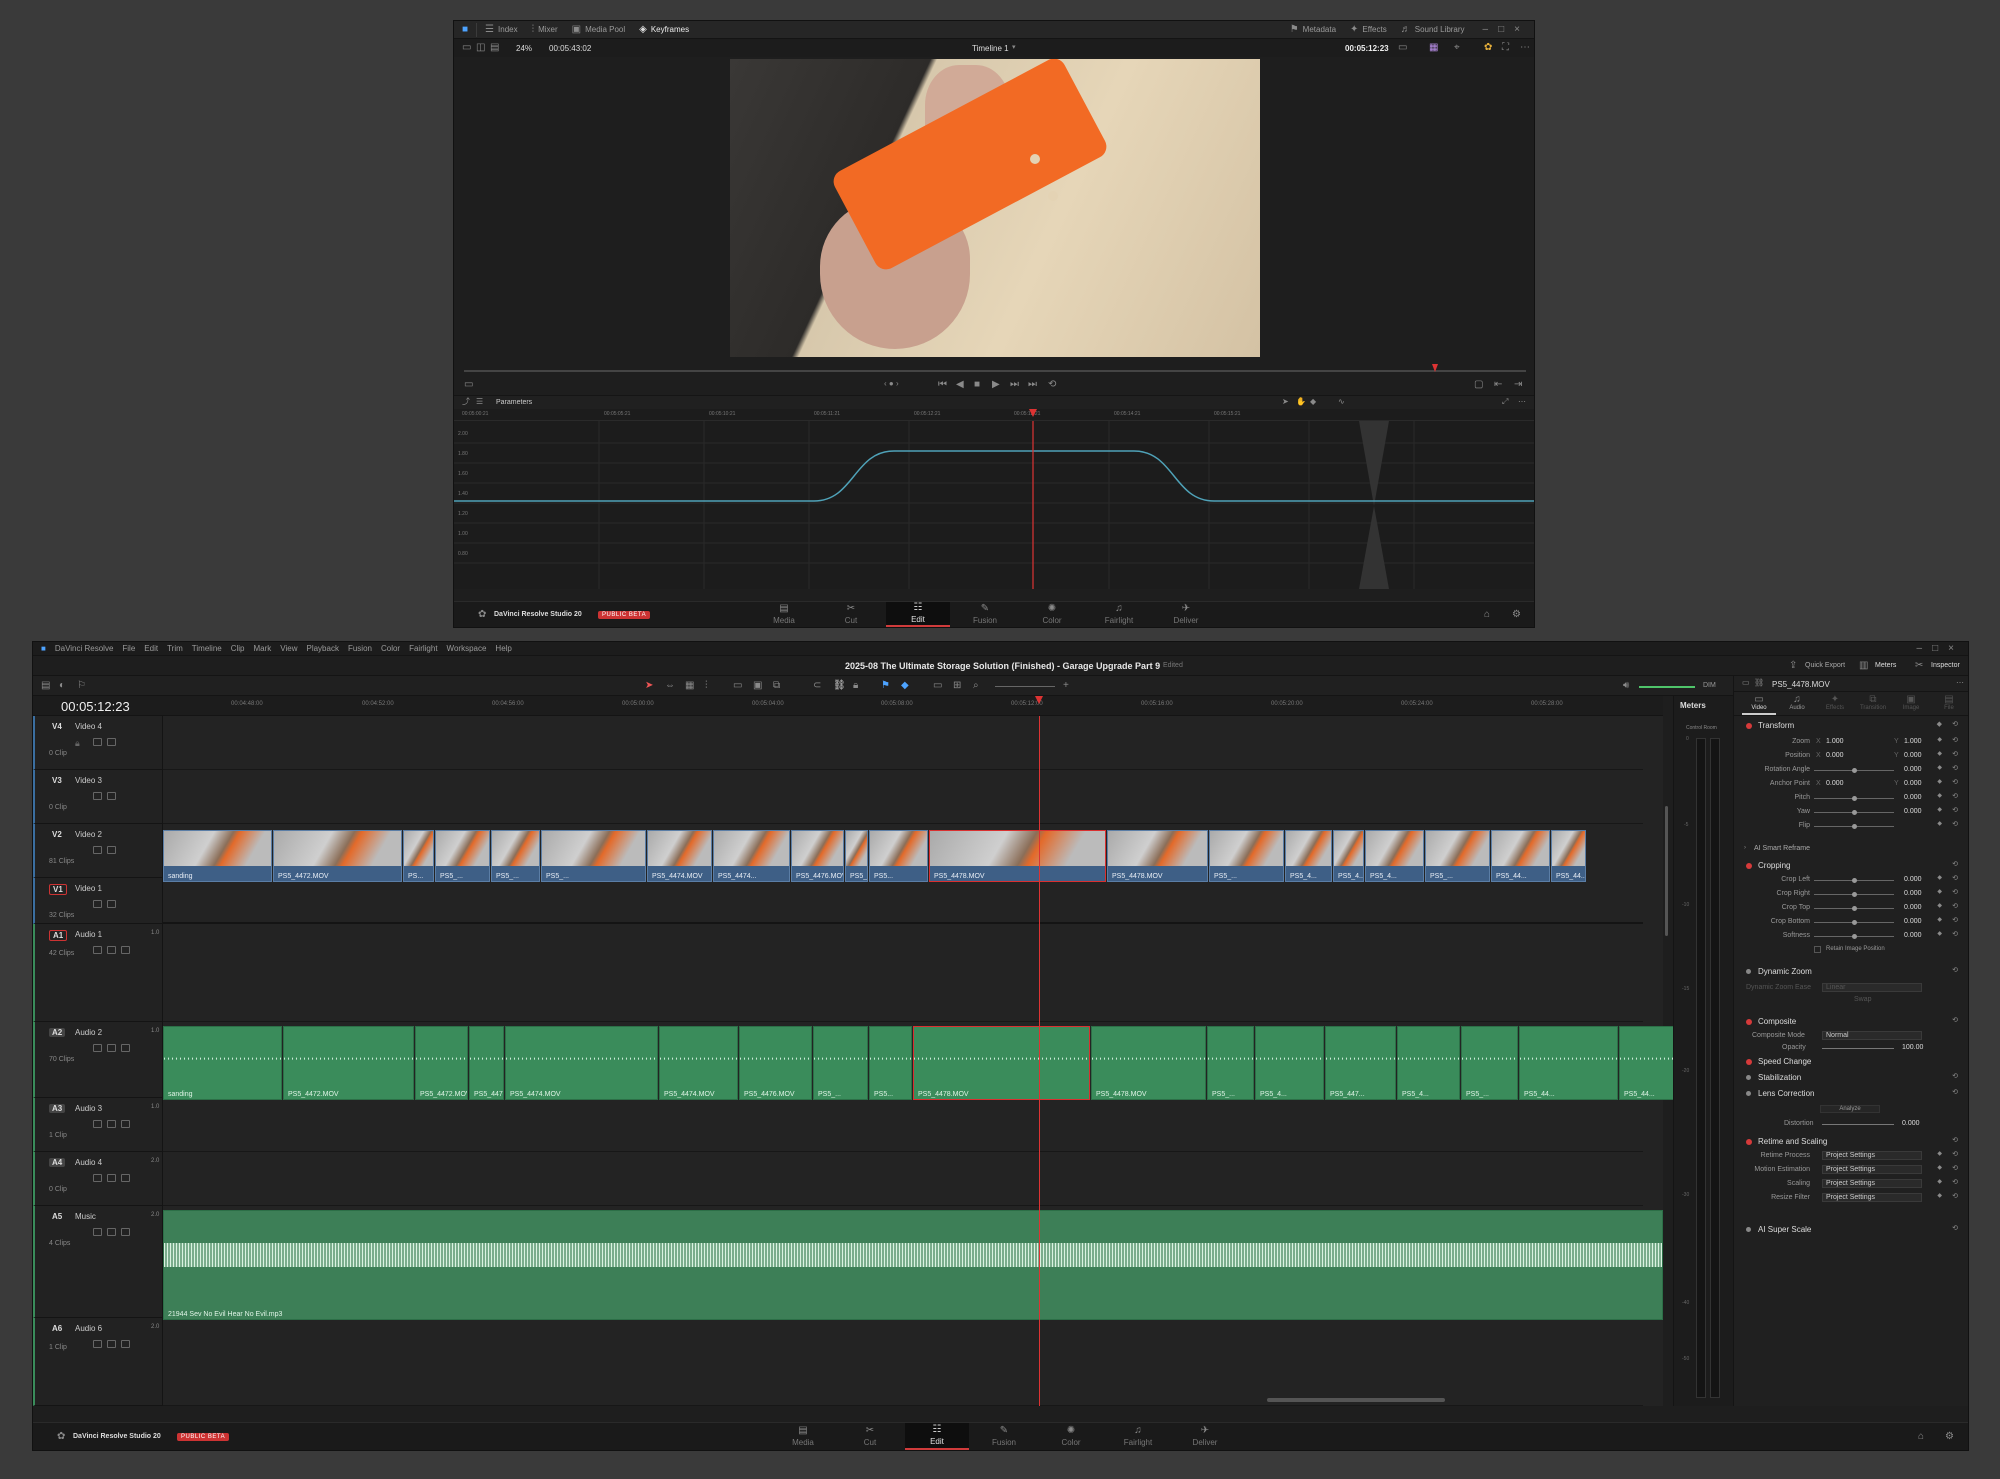  Describe the element at coordinates (175, 648) in the screenshot. I see `menu-trim: Trim` at that location.